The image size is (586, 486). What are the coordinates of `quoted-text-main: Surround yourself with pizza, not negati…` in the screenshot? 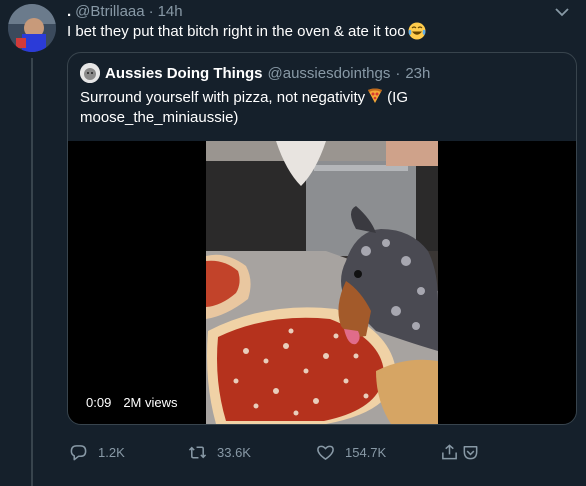 It's located at (223, 97).